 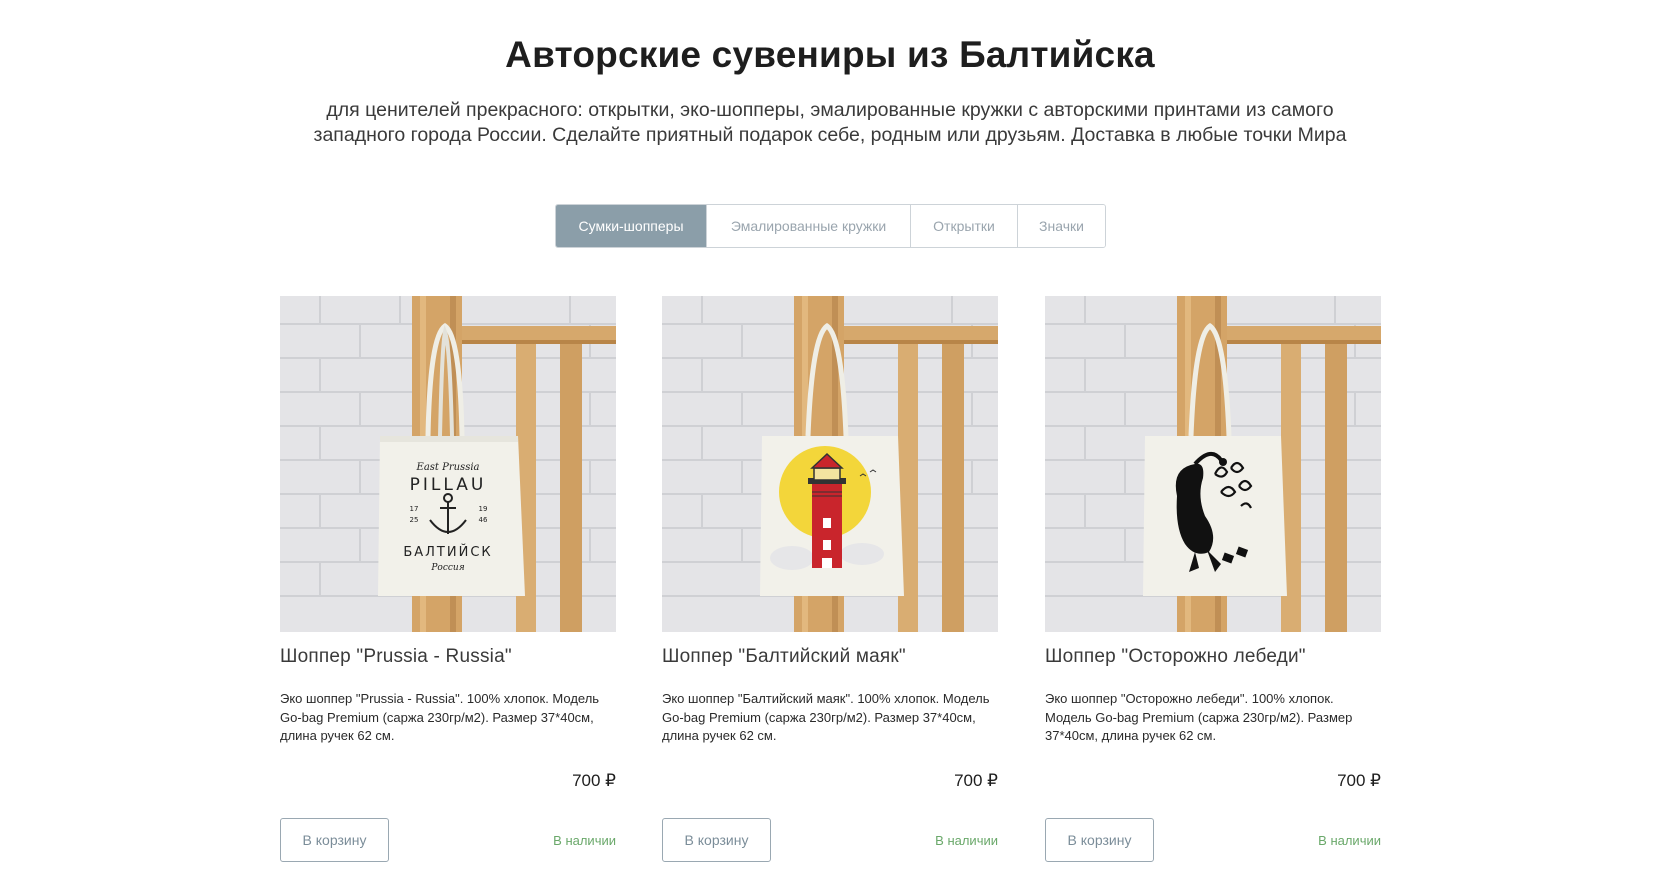 I want to click on product-title: Шоппер "Prussia - Russia", so click(x=448, y=657).